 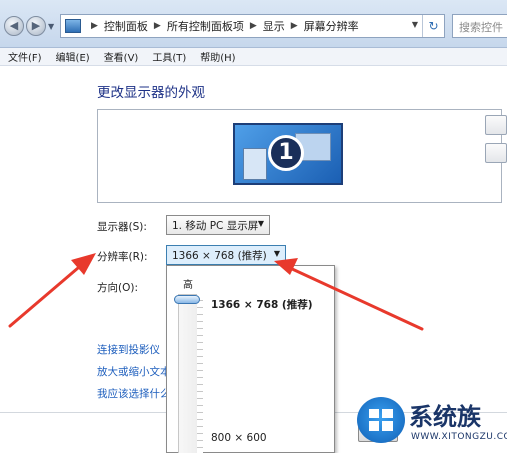 I want to click on back-button: ◀, so click(x=14, y=26).